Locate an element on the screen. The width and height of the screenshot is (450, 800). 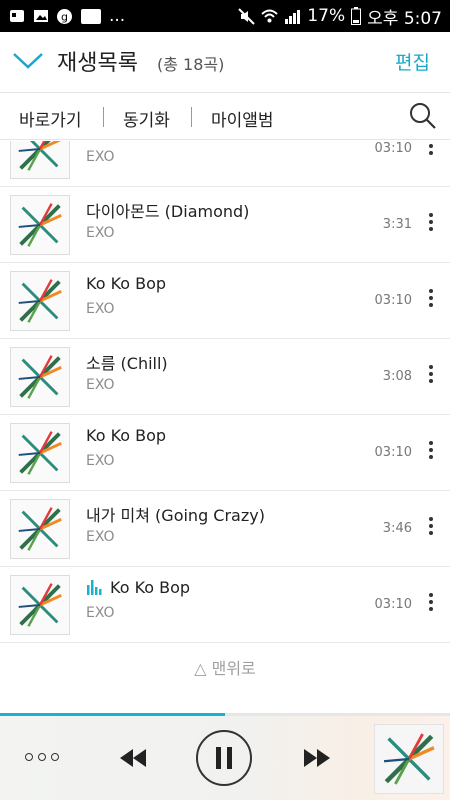
player-more-icon is located at coordinates (42, 757).